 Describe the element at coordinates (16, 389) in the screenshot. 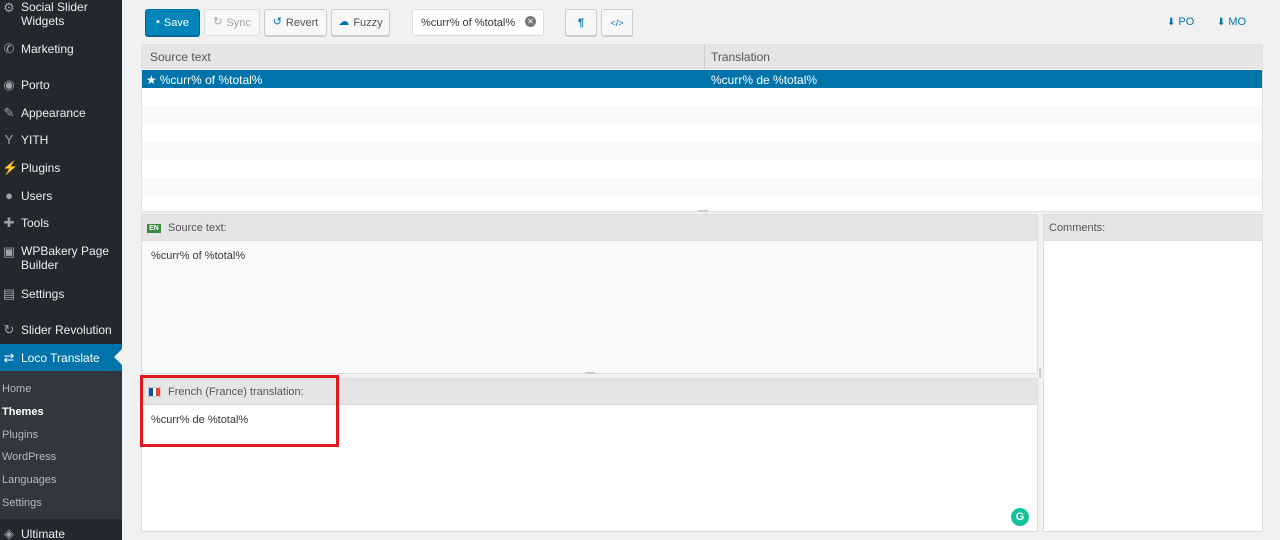

I see `submenu-item-home: Home` at that location.